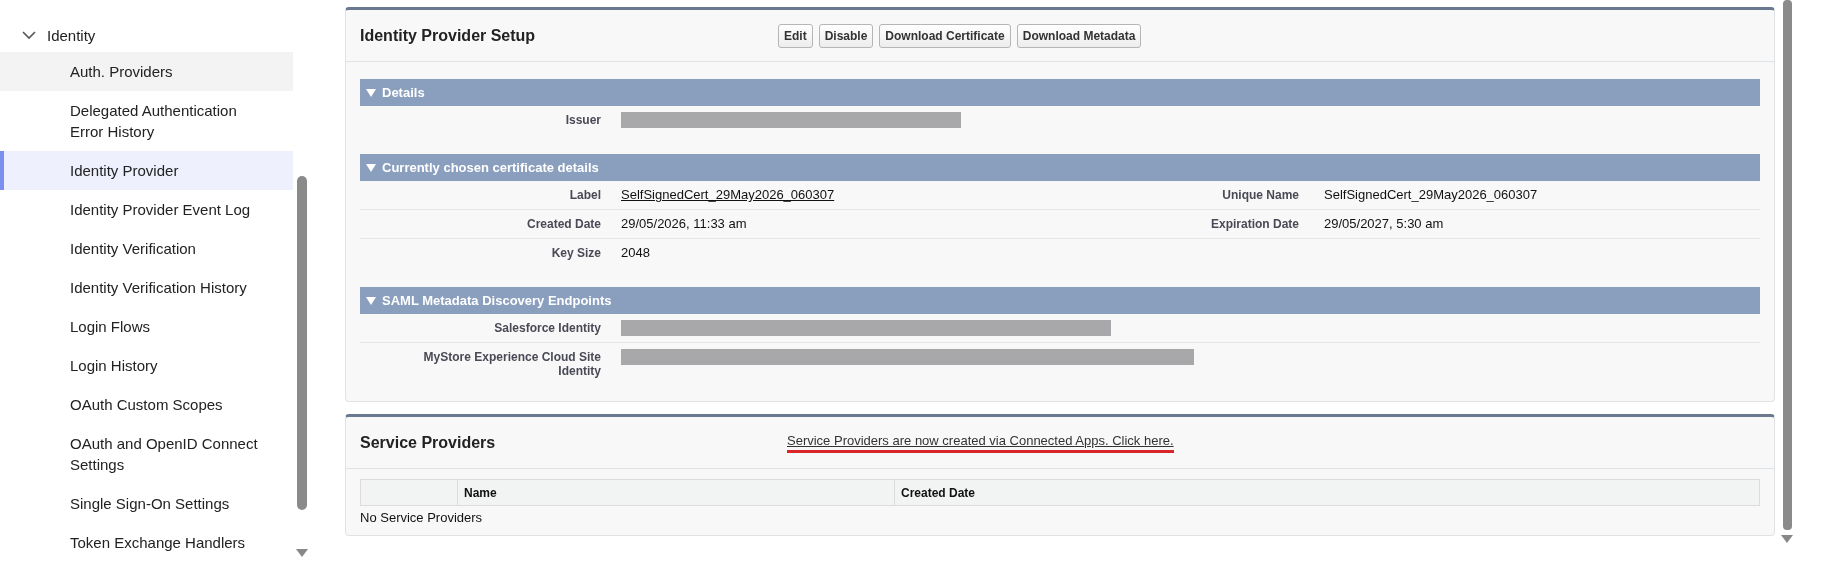 The height and width of the screenshot is (561, 1822). Describe the element at coordinates (945, 35) in the screenshot. I see `action-button: Download Certificate` at that location.